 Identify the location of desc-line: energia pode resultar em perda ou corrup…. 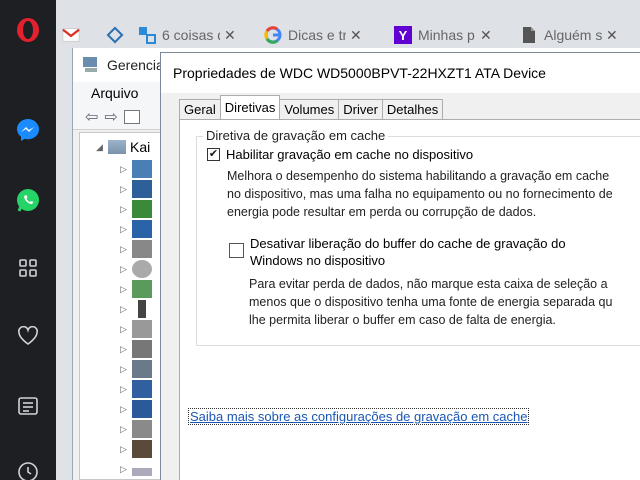
(382, 212).